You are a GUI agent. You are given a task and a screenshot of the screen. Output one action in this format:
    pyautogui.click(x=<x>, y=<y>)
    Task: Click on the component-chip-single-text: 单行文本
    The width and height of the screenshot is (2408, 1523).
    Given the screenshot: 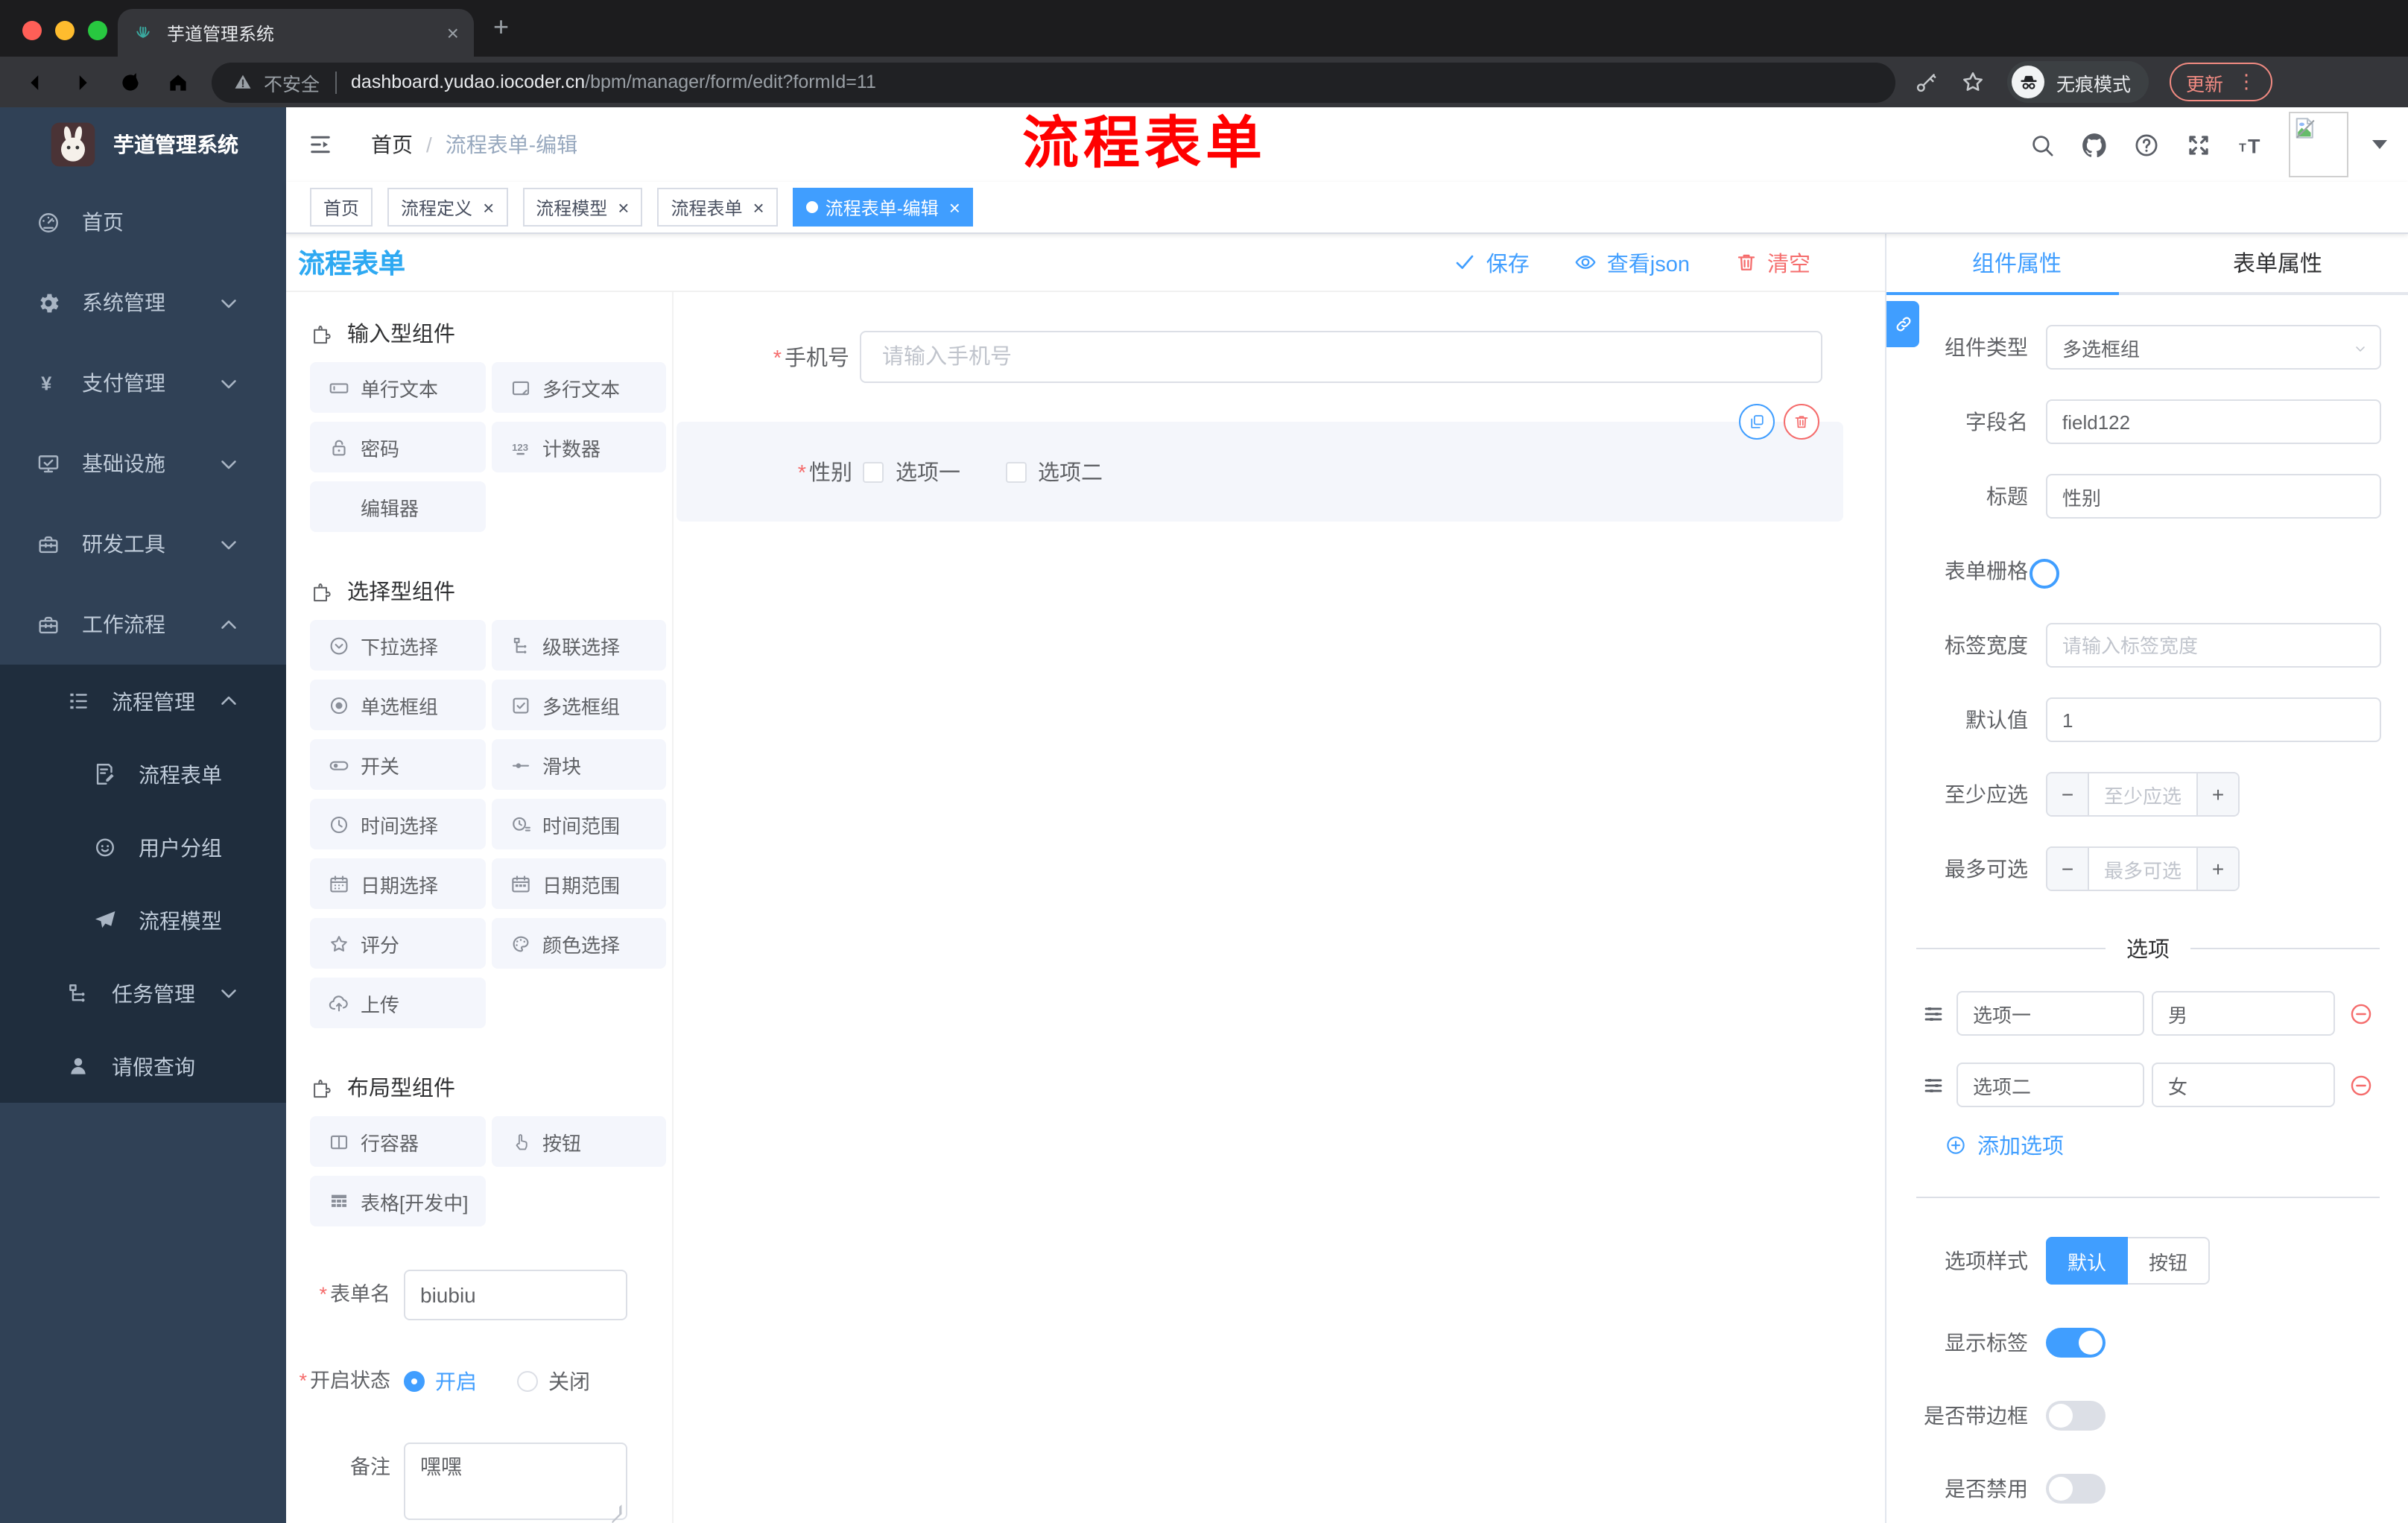 What is the action you would take?
    pyautogui.click(x=398, y=388)
    